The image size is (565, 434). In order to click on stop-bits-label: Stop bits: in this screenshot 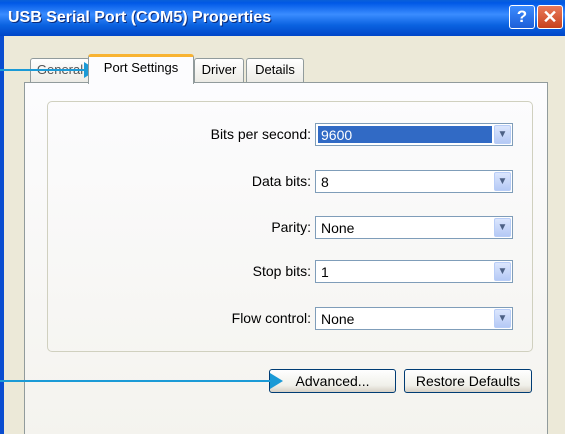, I will do `click(281, 271)`.